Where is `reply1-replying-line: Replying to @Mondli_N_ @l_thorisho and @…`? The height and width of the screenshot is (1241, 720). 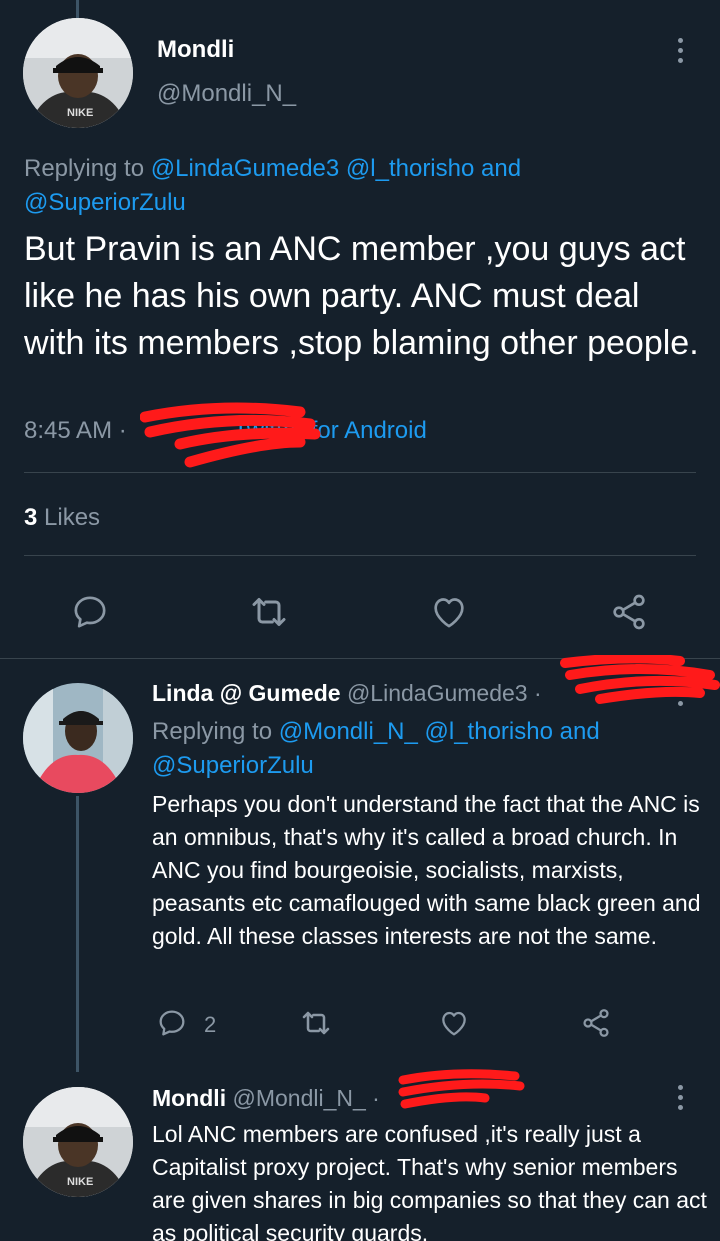 reply1-replying-line: Replying to @Mondli_N_ @l_thorisho and @… is located at coordinates (432, 749).